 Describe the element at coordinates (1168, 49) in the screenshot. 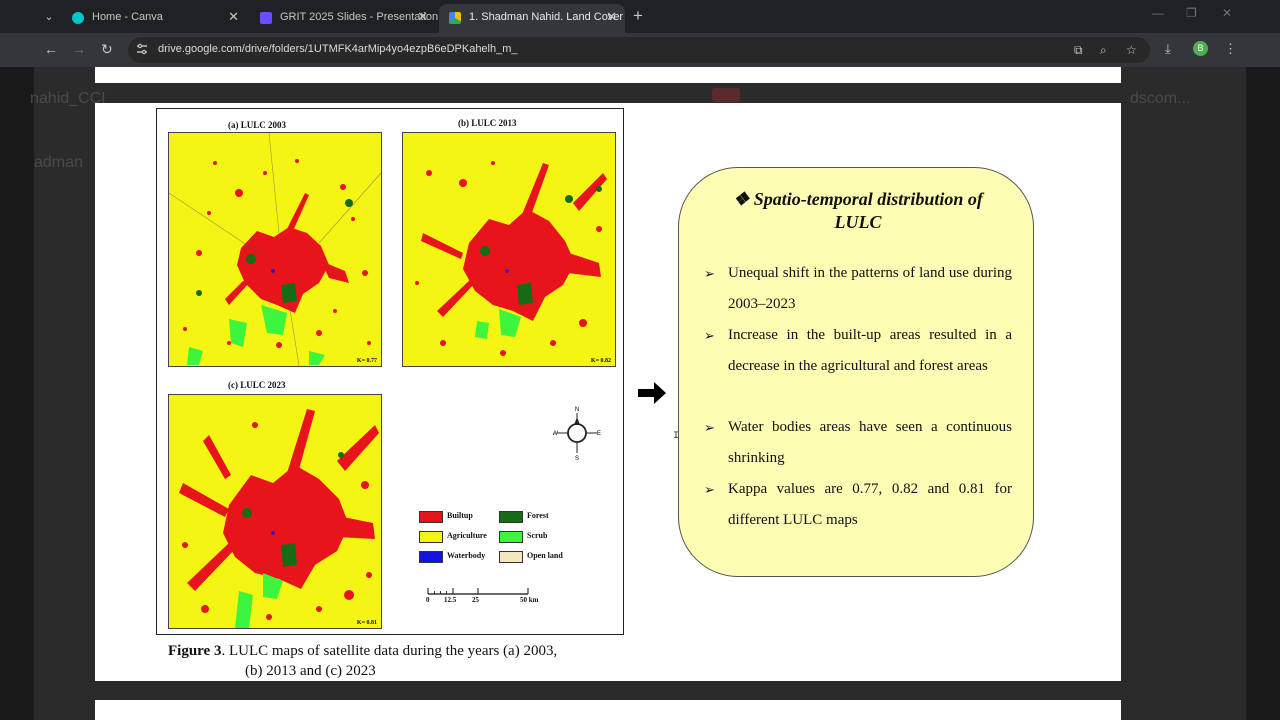

I see `download-icon: ⤓` at that location.